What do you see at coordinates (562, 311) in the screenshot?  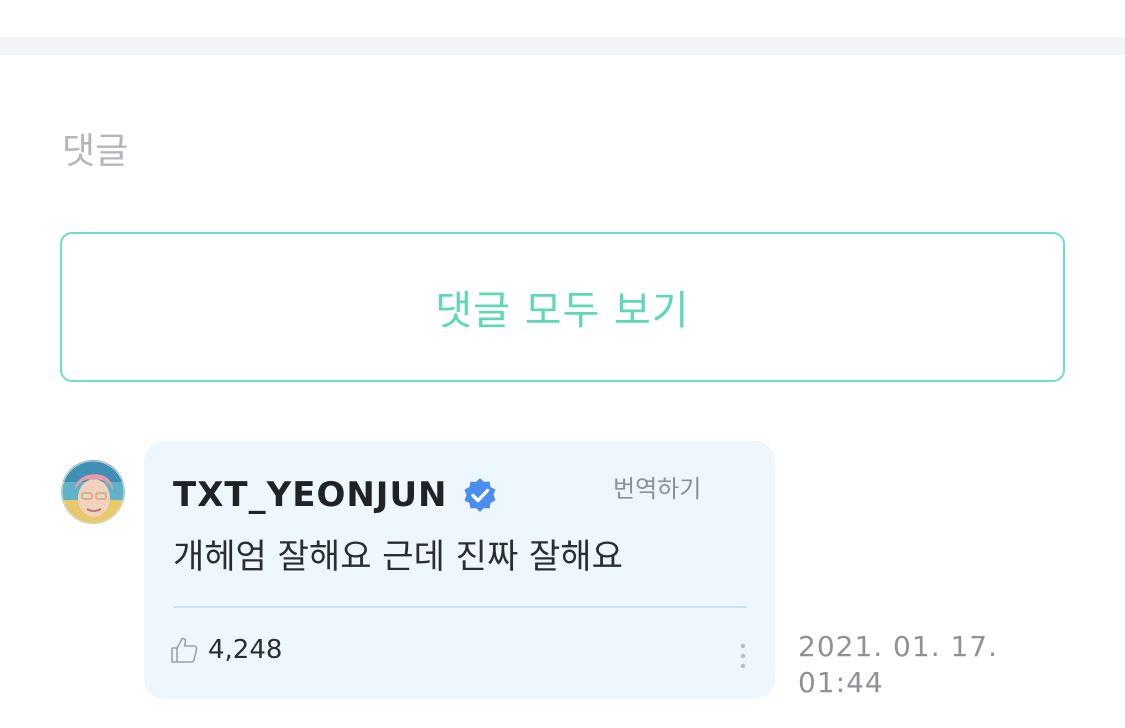 I see `view-all-comments-label: 댓글 모두 보기` at bounding box center [562, 311].